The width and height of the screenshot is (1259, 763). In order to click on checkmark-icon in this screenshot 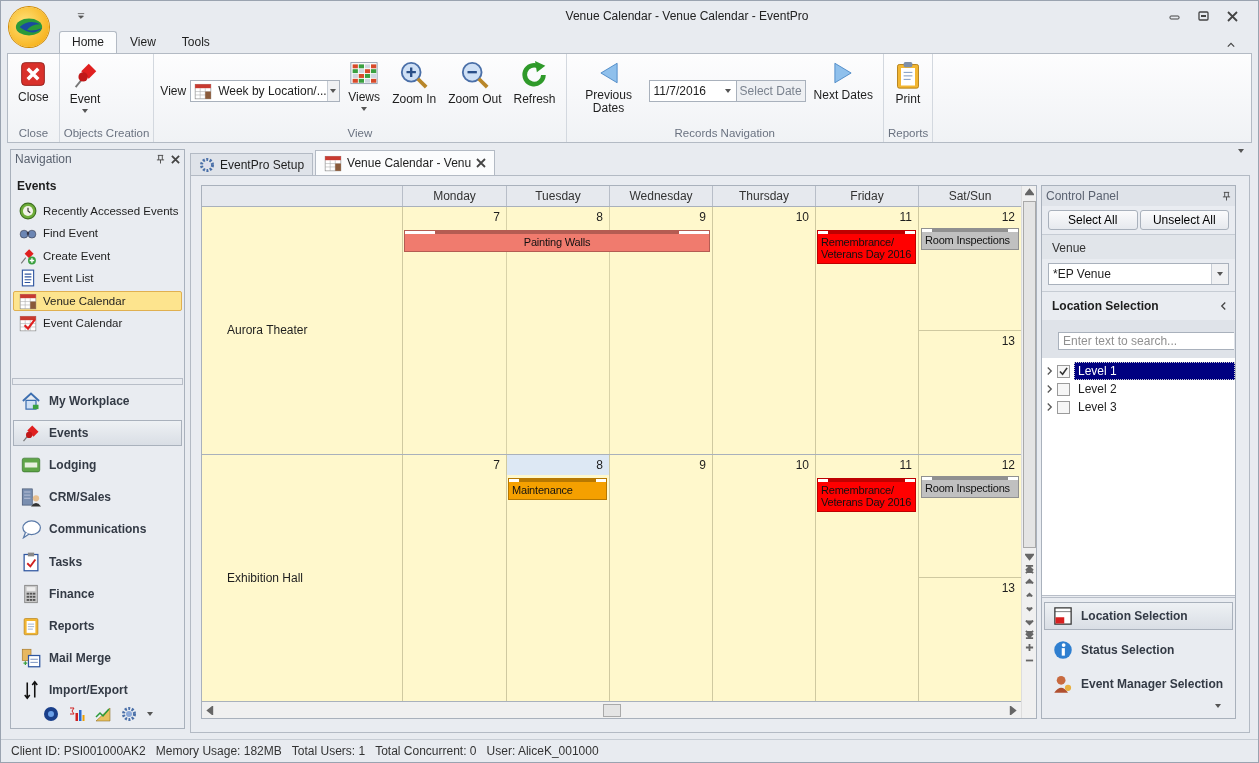, I will do `click(1063, 371)`.